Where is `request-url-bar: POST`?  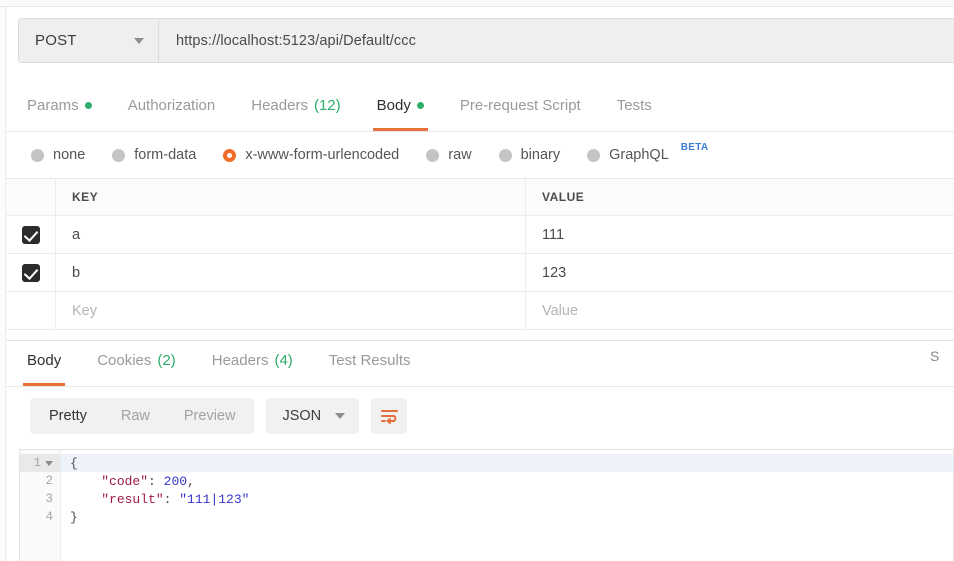 request-url-bar: POST is located at coordinates (486, 40).